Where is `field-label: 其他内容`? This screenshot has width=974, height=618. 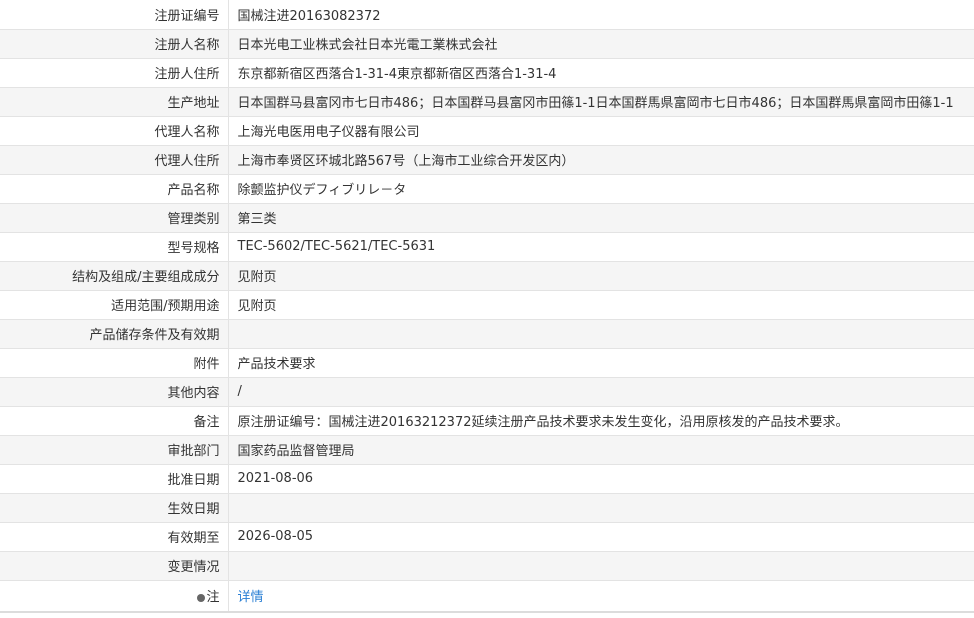
field-label: 其他内容 is located at coordinates (114, 392).